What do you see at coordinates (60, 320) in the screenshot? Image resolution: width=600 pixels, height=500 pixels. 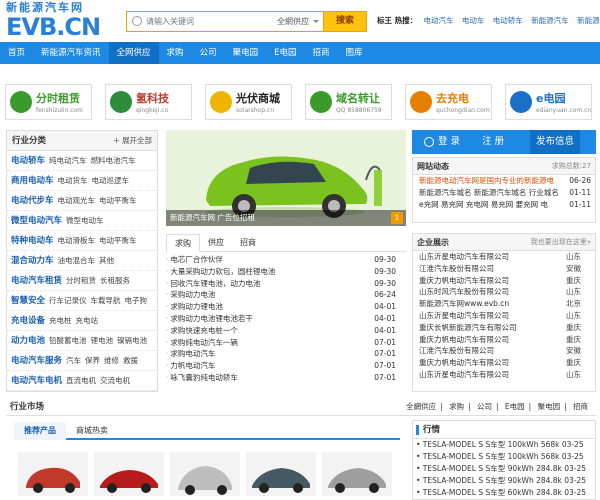 I see `category-sub: 充电桩` at bounding box center [60, 320].